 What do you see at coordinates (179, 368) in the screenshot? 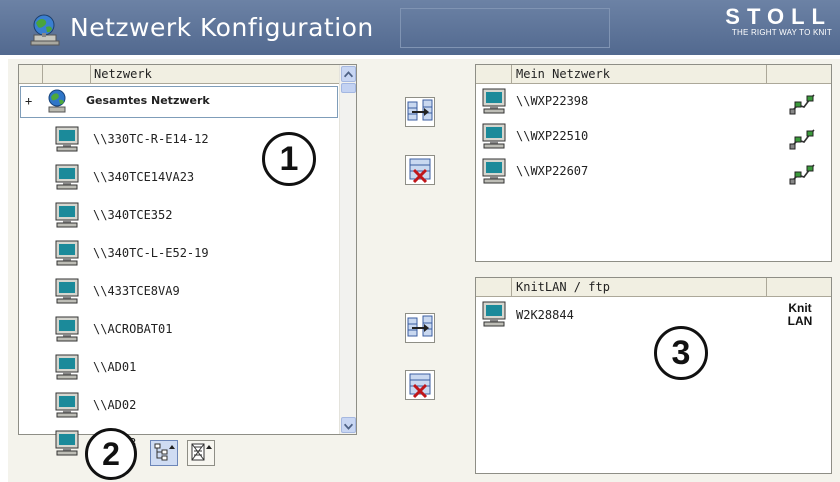
I see `network-computer-row: \\AD01` at bounding box center [179, 368].